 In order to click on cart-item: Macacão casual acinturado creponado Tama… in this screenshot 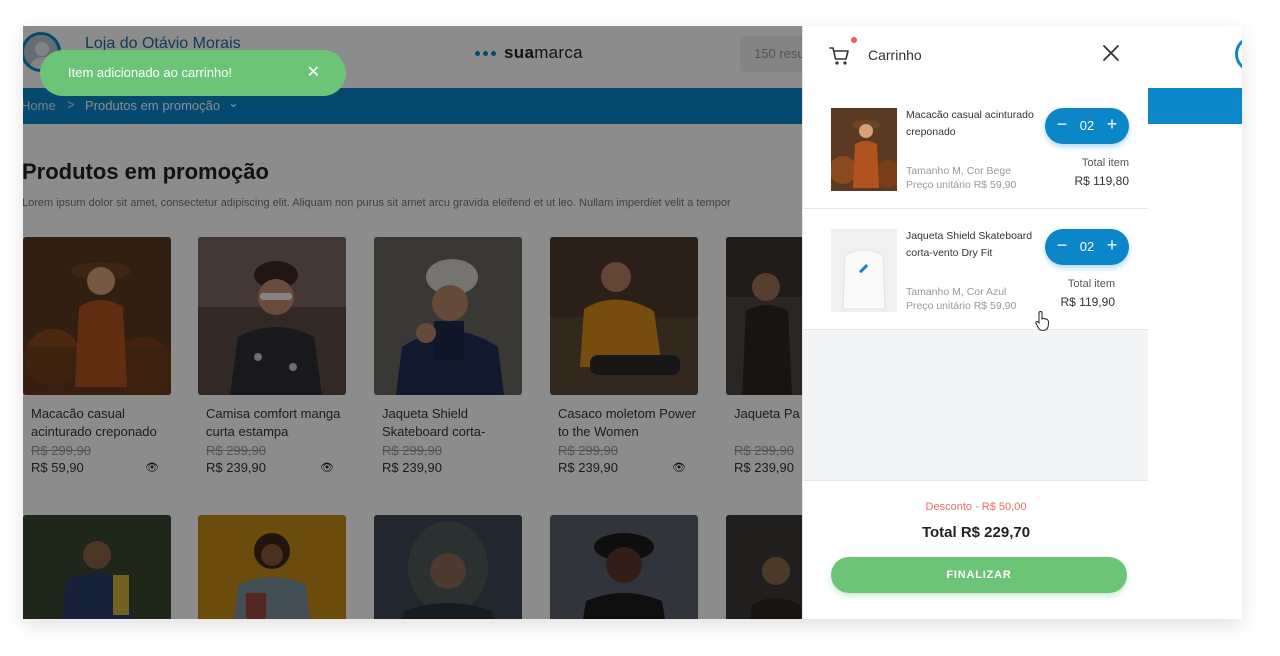, I will do `click(976, 148)`.